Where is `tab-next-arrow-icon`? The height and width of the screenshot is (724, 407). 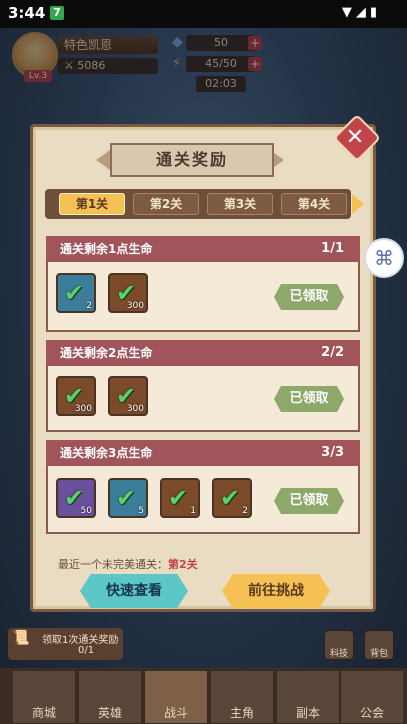
tab-next-arrow-icon is located at coordinates (358, 204).